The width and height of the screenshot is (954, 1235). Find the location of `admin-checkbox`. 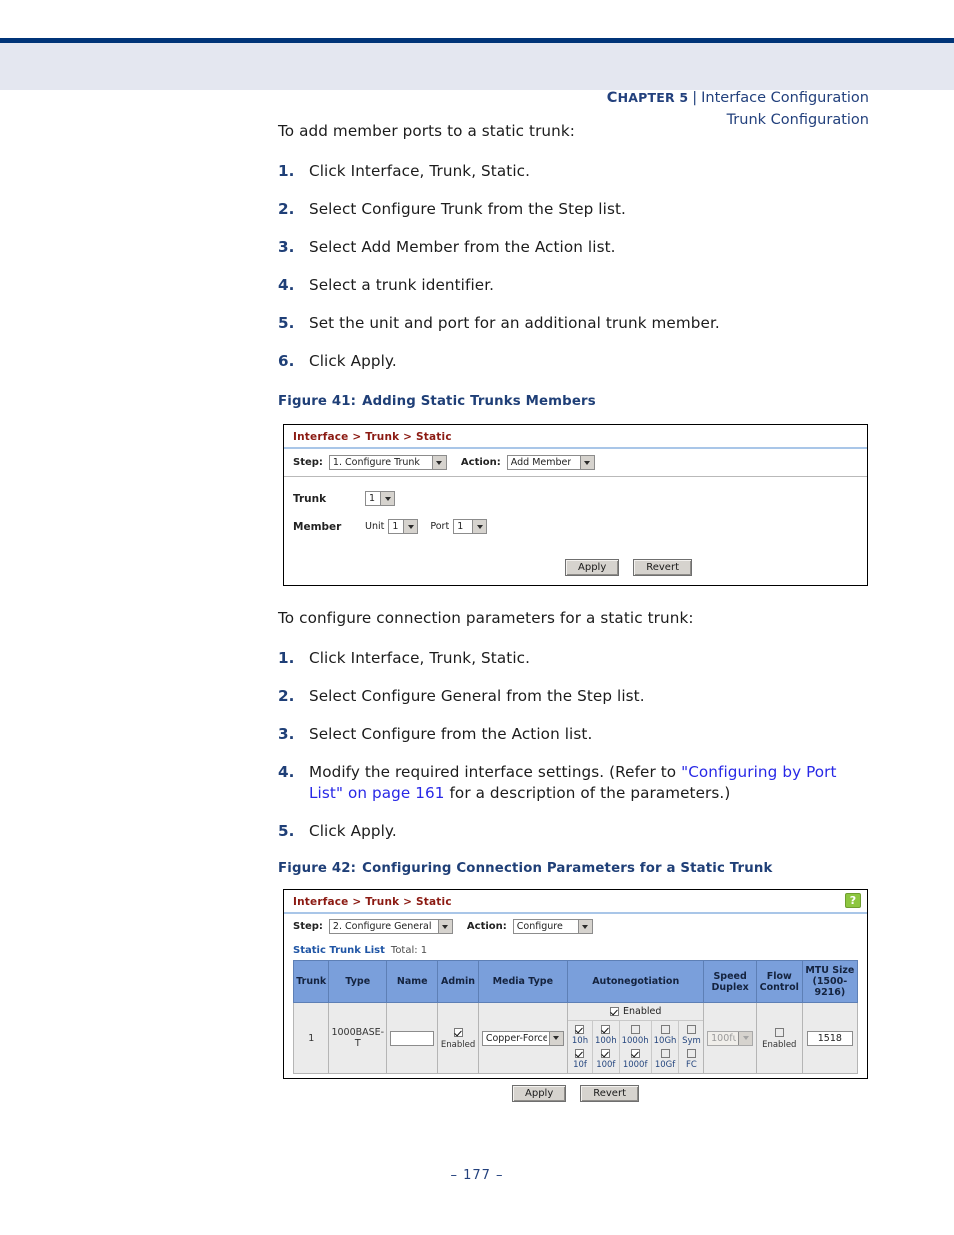

admin-checkbox is located at coordinates (458, 1032).